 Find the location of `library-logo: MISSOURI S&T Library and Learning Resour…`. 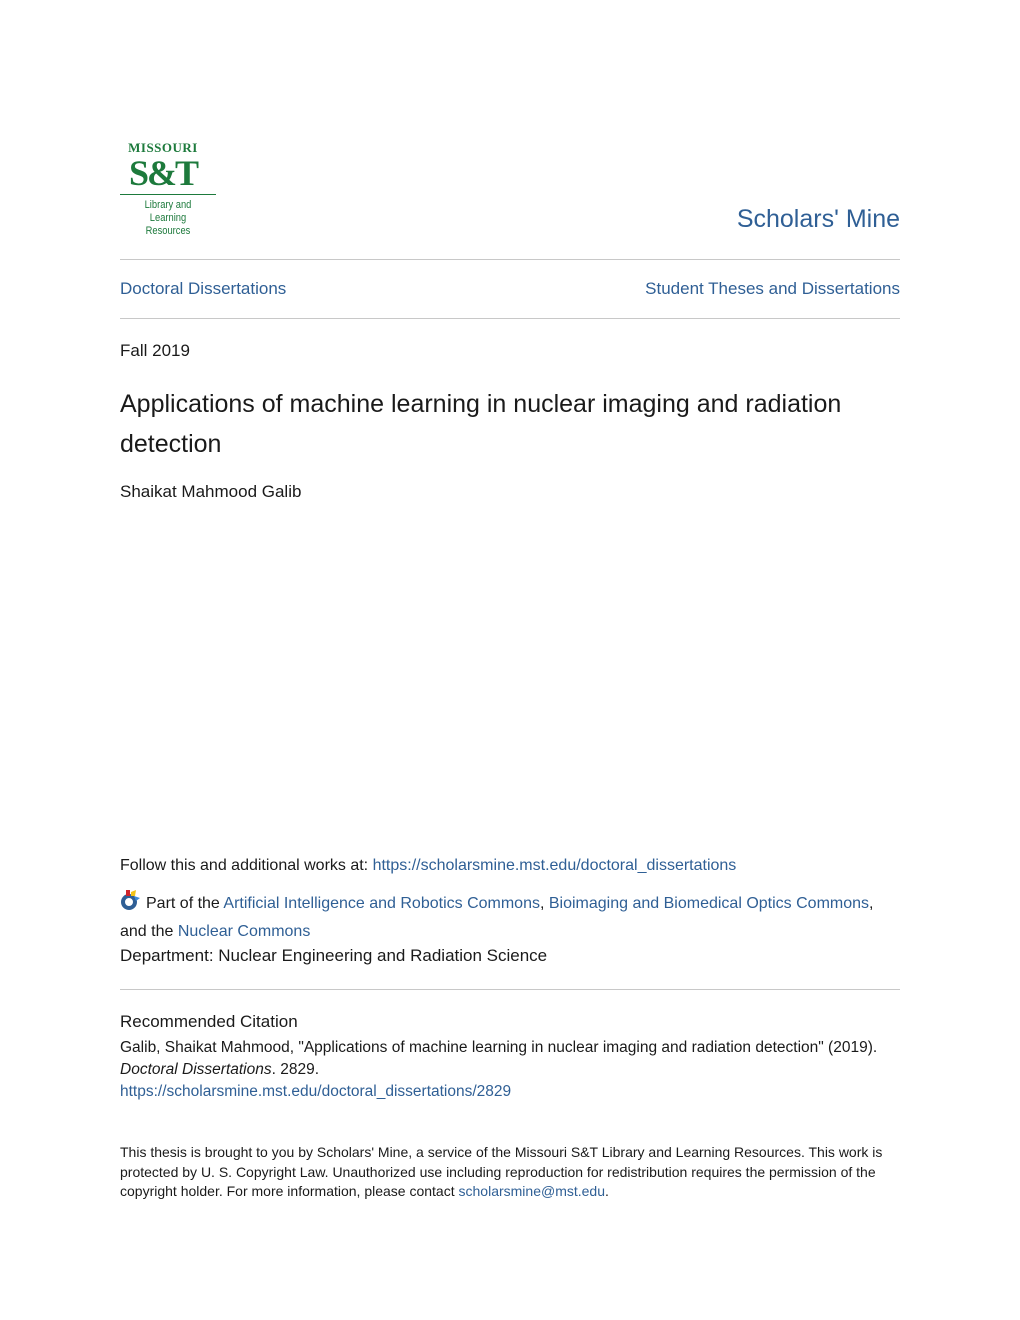

library-logo: MISSOURI S&T Library and Learning Resour… is located at coordinates (168, 189).